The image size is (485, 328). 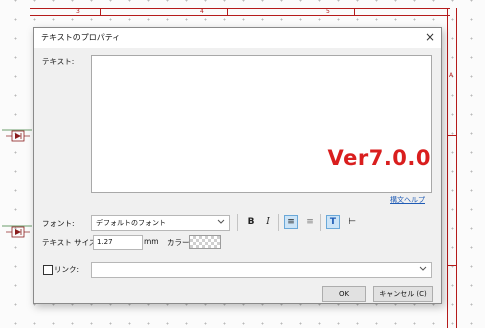 What do you see at coordinates (237, 38) in the screenshot?
I see `dialog-titlebar: テキストのプロパティ ×` at bounding box center [237, 38].